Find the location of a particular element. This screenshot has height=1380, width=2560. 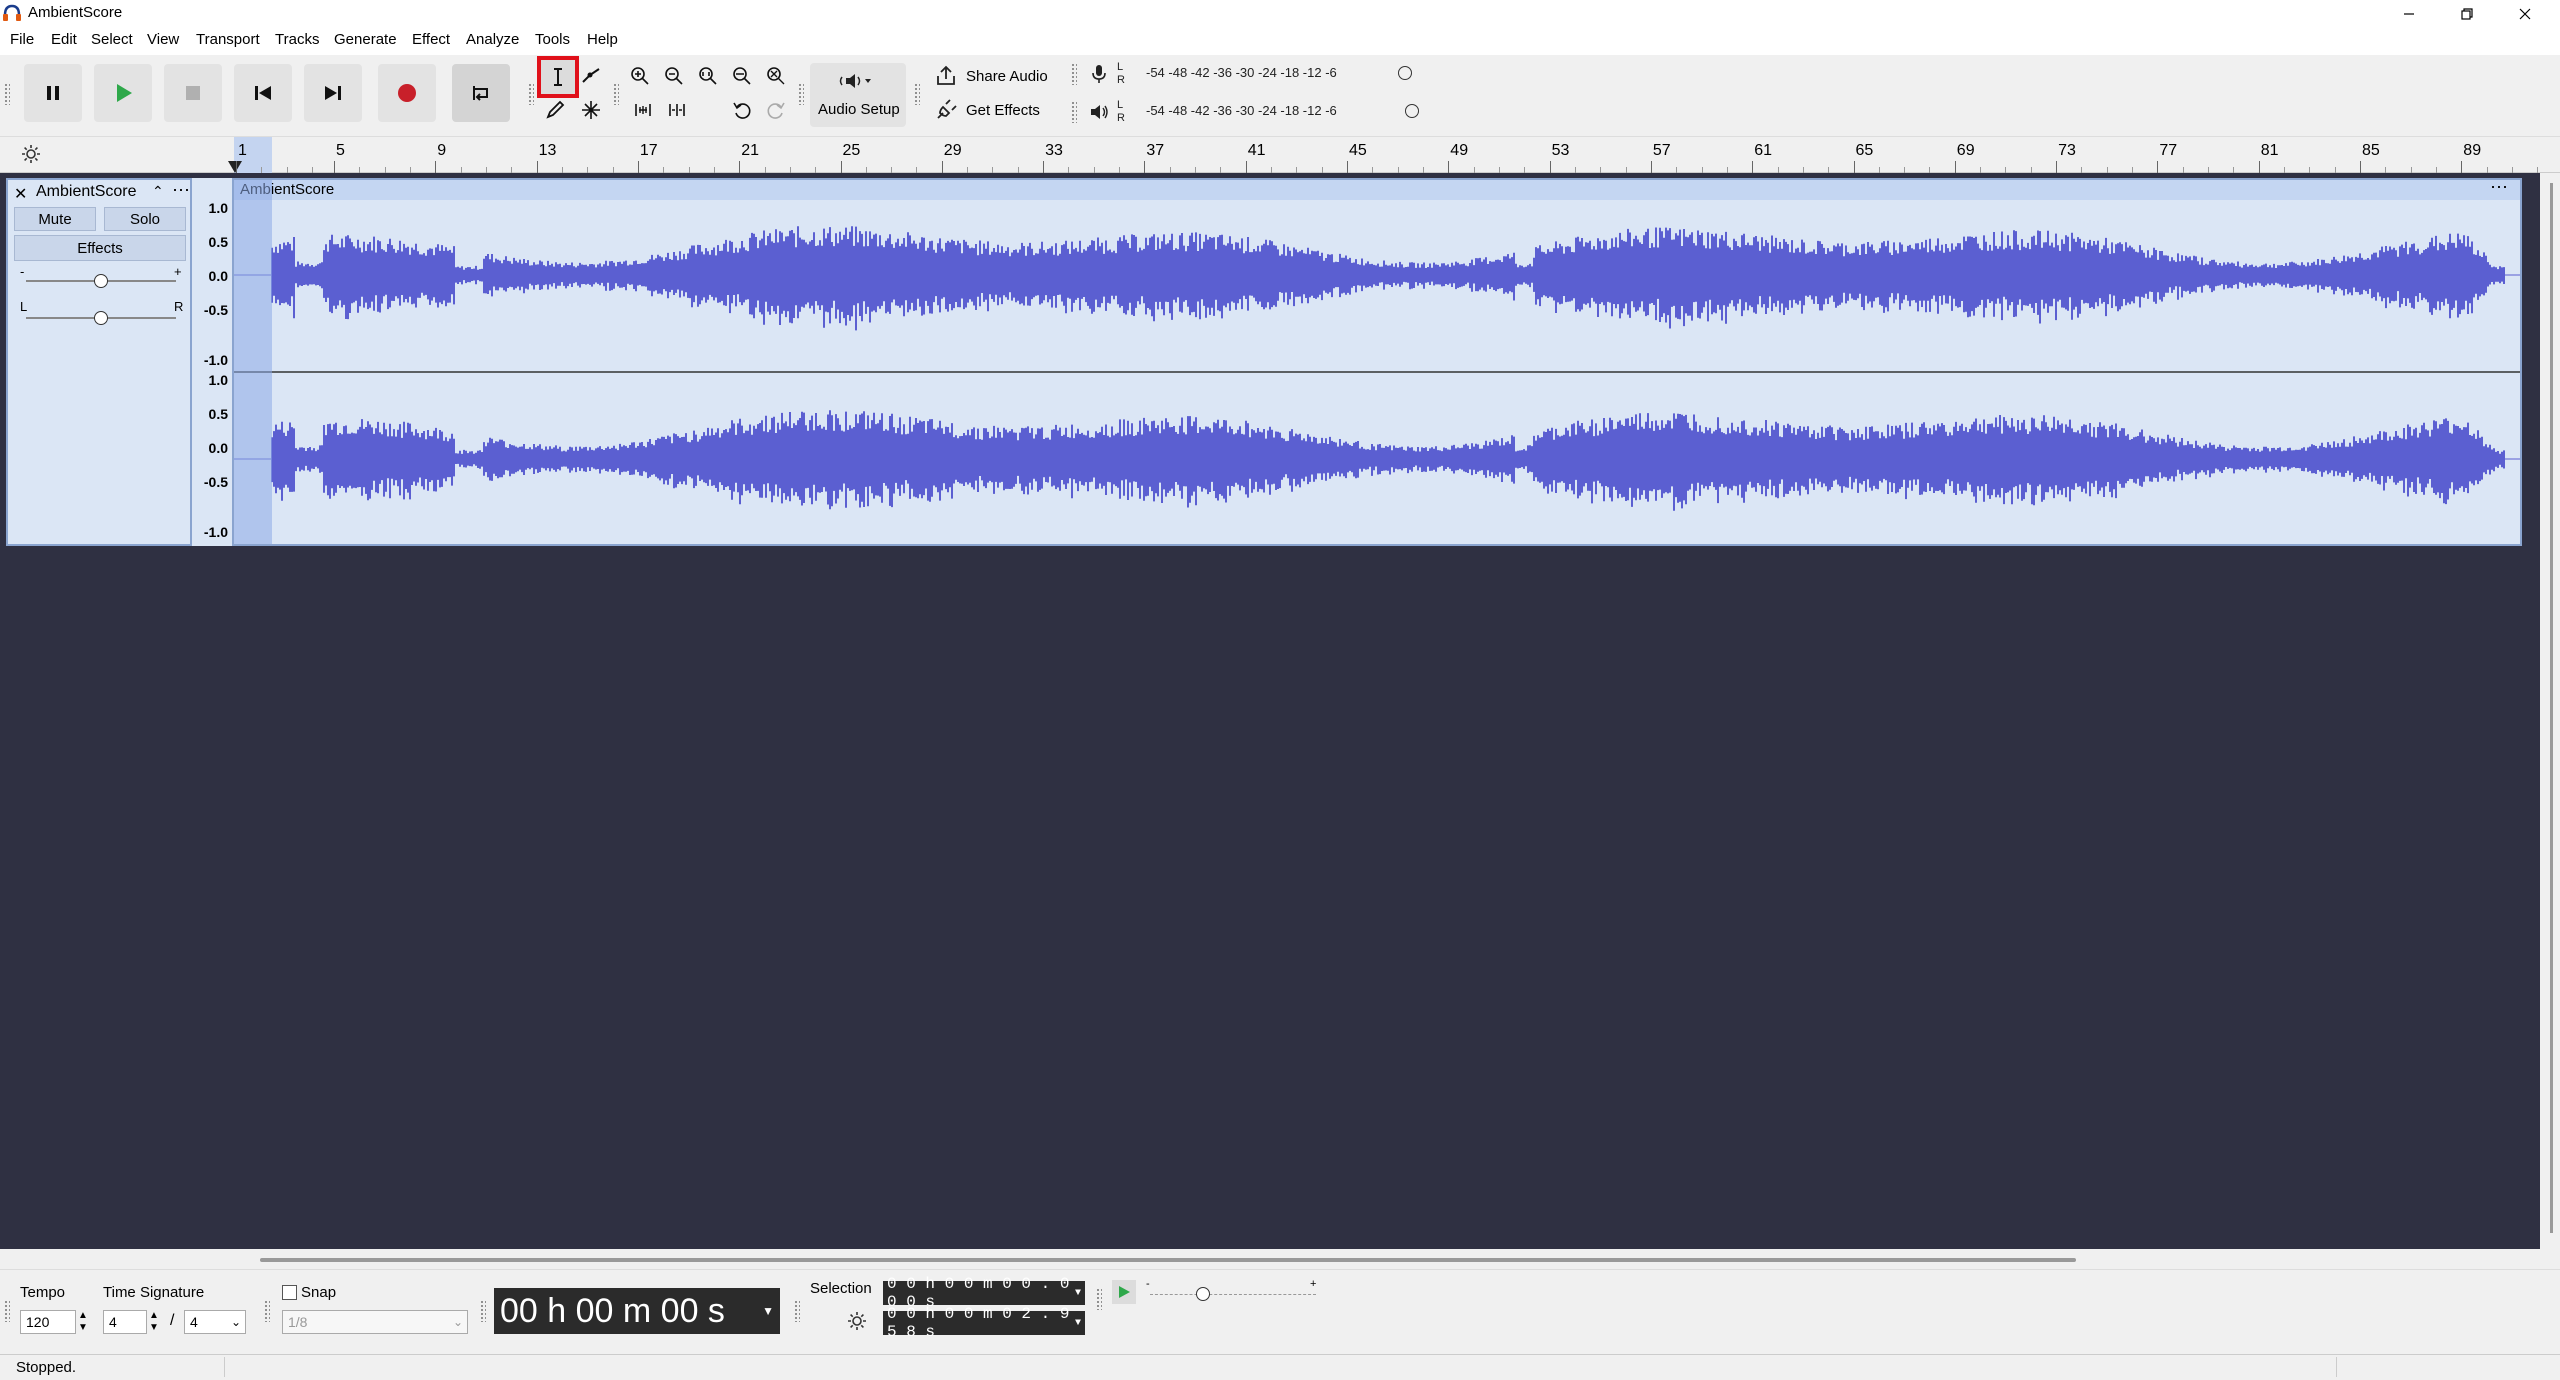

clip-header: AmbientScore ⋯ is located at coordinates (1377, 188).